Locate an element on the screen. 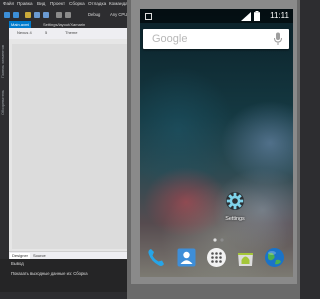 The image size is (320, 299). menu-view: Вид is located at coordinates (41, 4).